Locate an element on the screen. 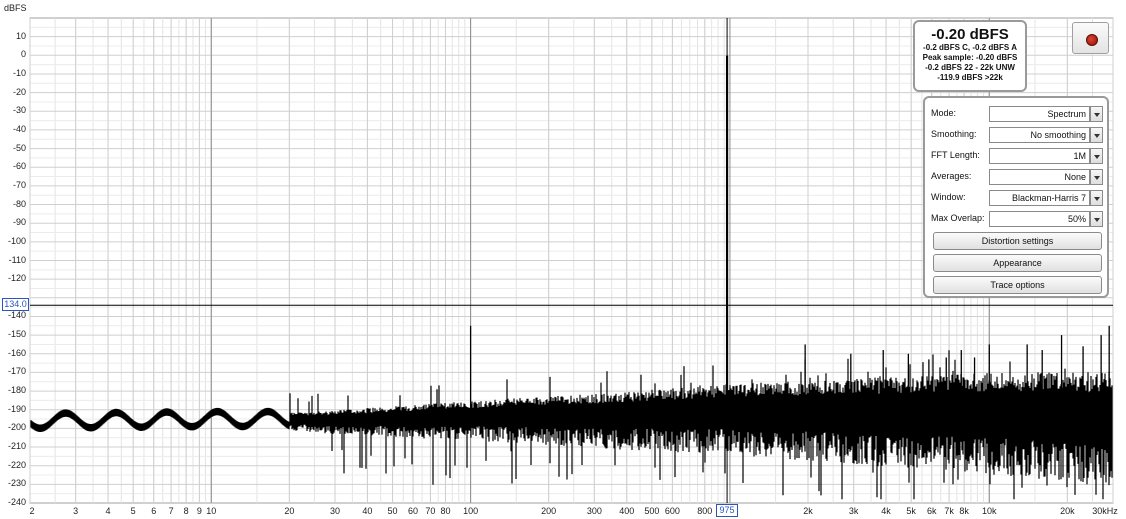 Image resolution: width=1126 pixels, height=519 pixels. fft-length-label: FFT Length: is located at coordinates (955, 155).